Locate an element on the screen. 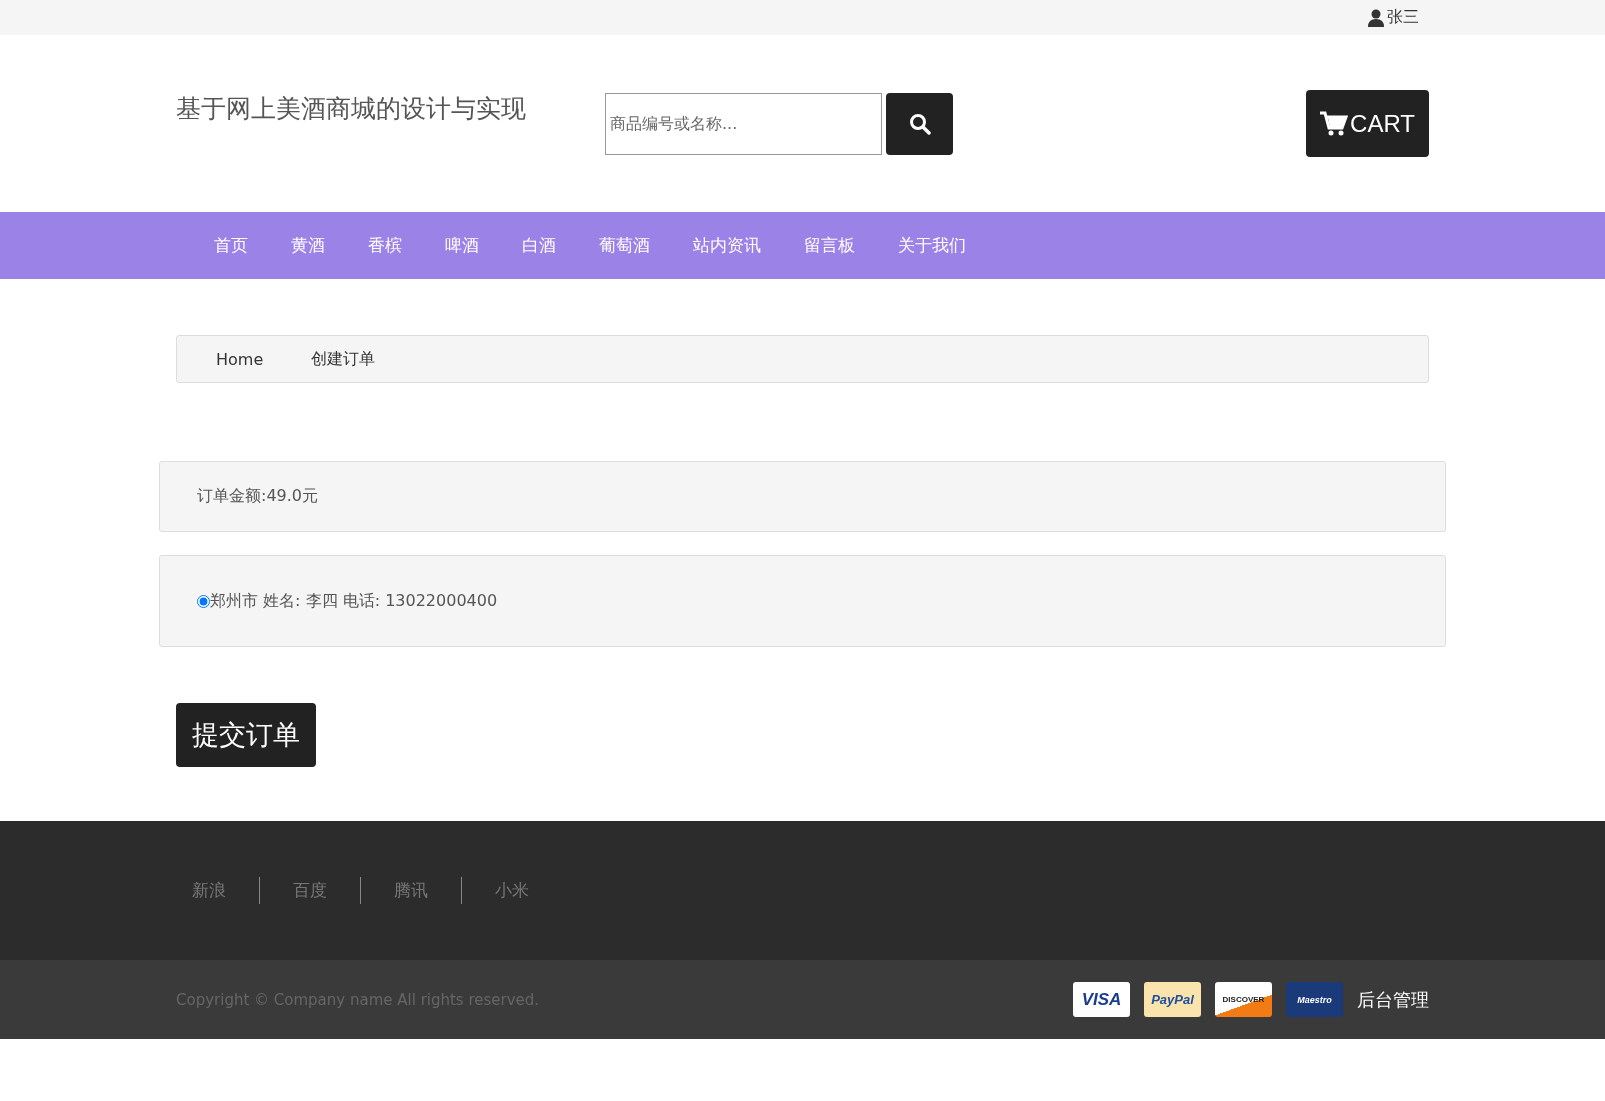  payment-logo: Maestro is located at coordinates (1314, 999).